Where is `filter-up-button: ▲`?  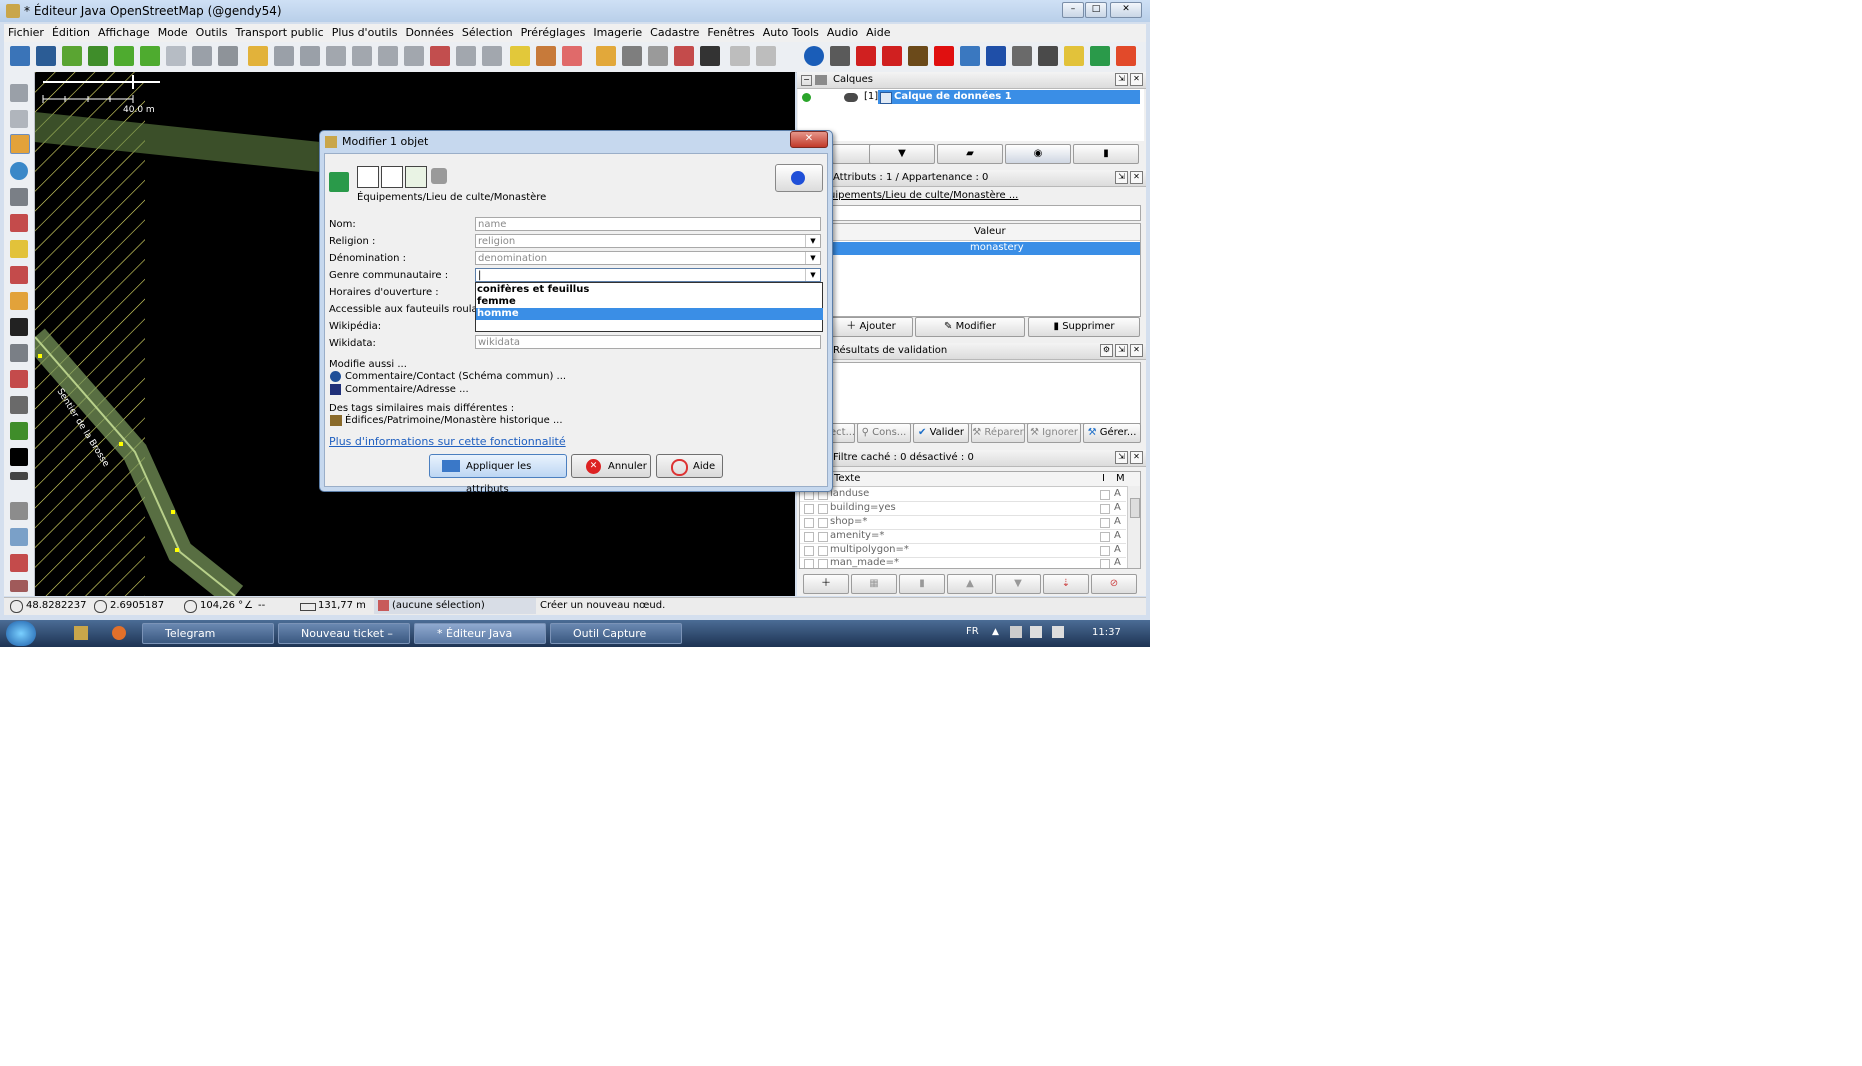
filter-up-button: ▲ is located at coordinates (970, 584).